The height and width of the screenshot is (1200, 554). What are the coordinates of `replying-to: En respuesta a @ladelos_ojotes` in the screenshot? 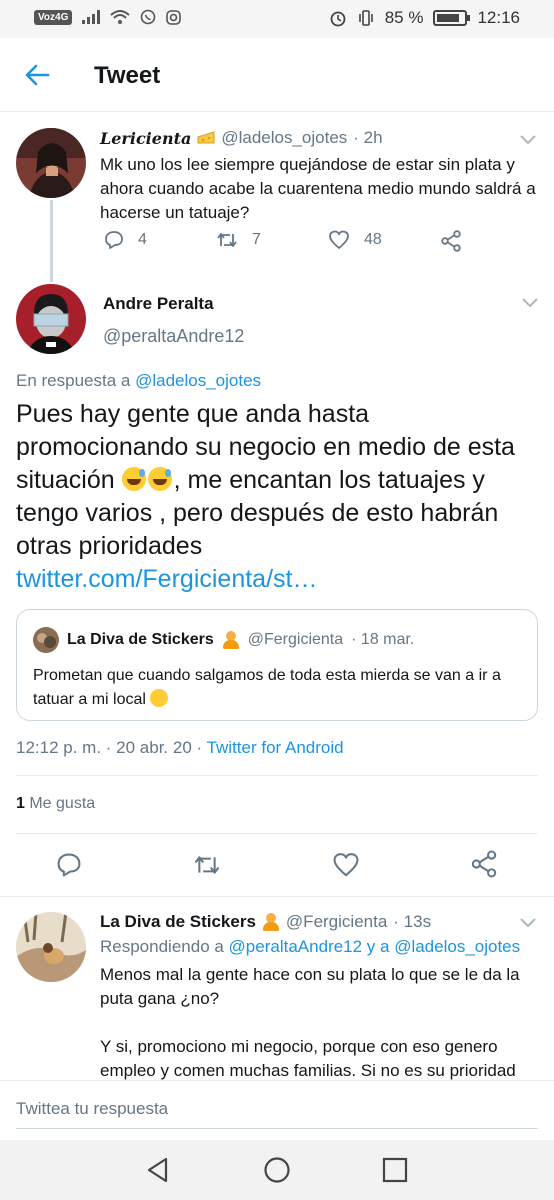 It's located at (139, 380).